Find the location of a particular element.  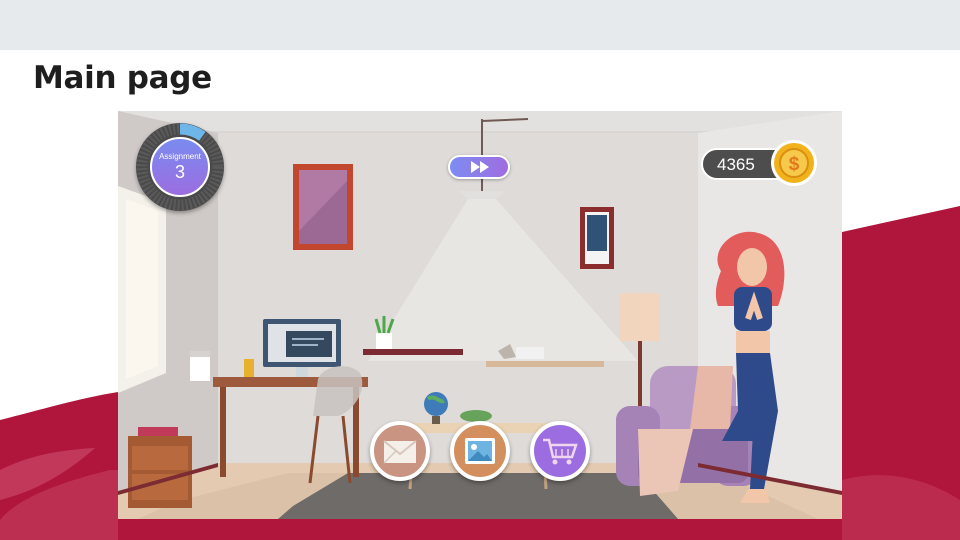

gallery-button is located at coordinates (480, 451).